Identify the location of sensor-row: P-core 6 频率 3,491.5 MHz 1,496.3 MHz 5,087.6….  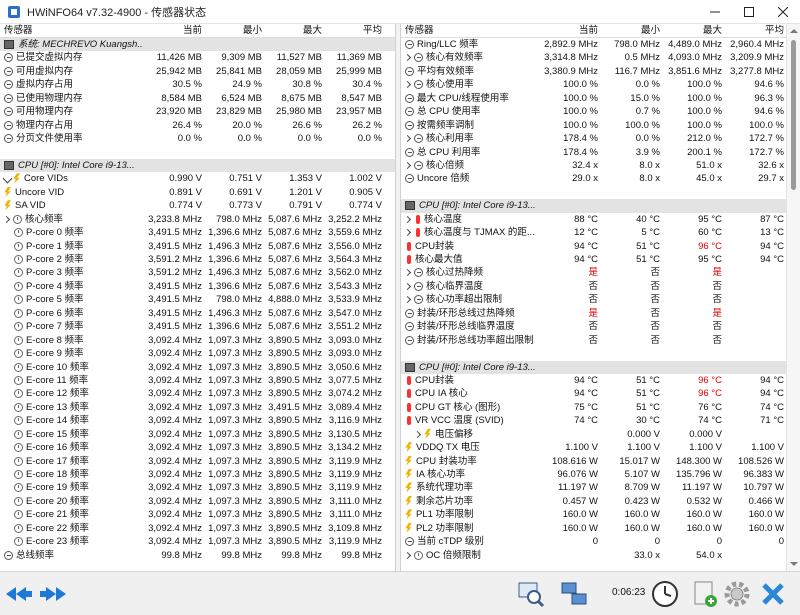
(197, 313).